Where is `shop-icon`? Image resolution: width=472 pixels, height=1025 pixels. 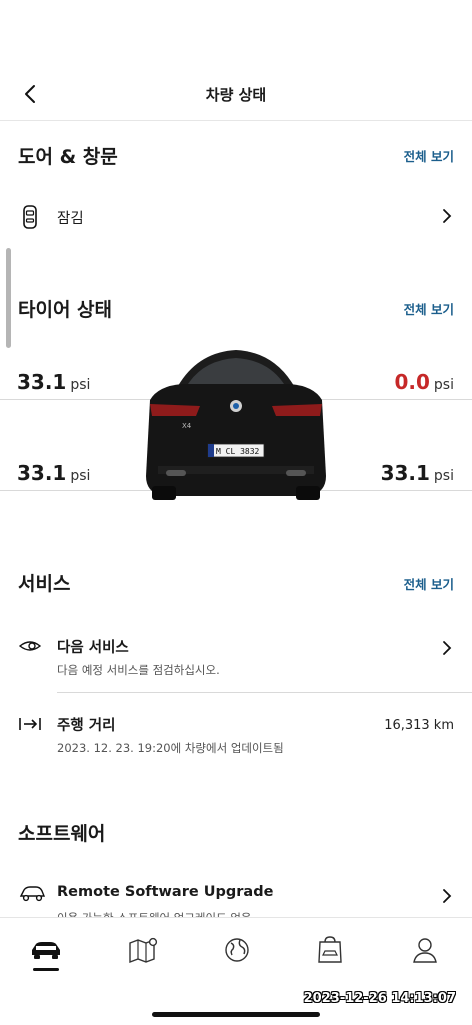
shop-icon is located at coordinates (330, 949).